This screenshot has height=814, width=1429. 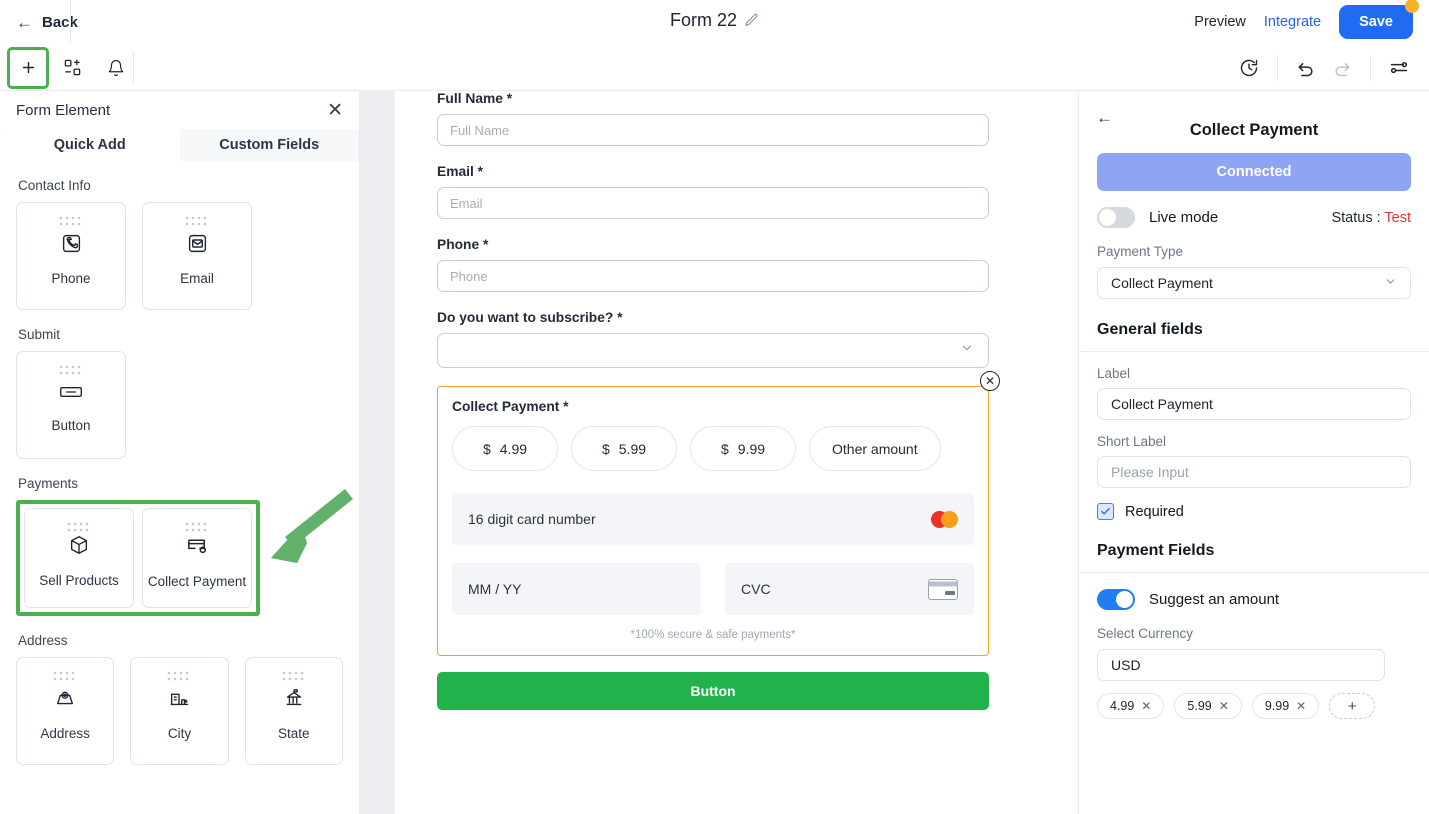 I want to click on settings-panel-header: ← Collect Payment, so click(x=1254, y=122).